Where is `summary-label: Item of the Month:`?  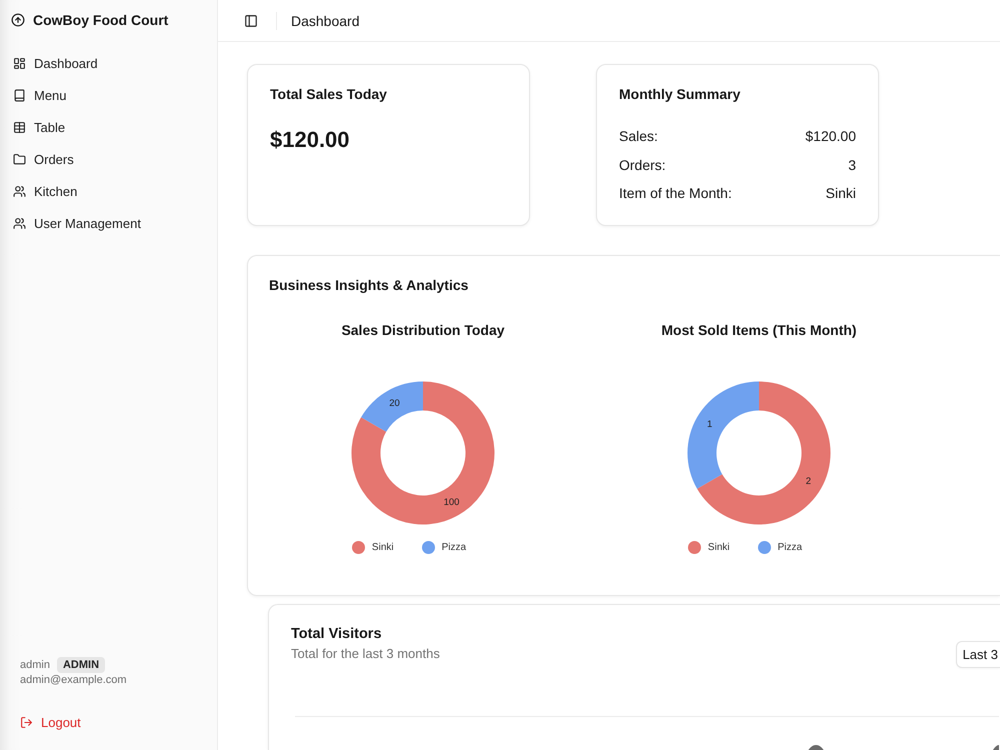
summary-label: Item of the Month: is located at coordinates (675, 193).